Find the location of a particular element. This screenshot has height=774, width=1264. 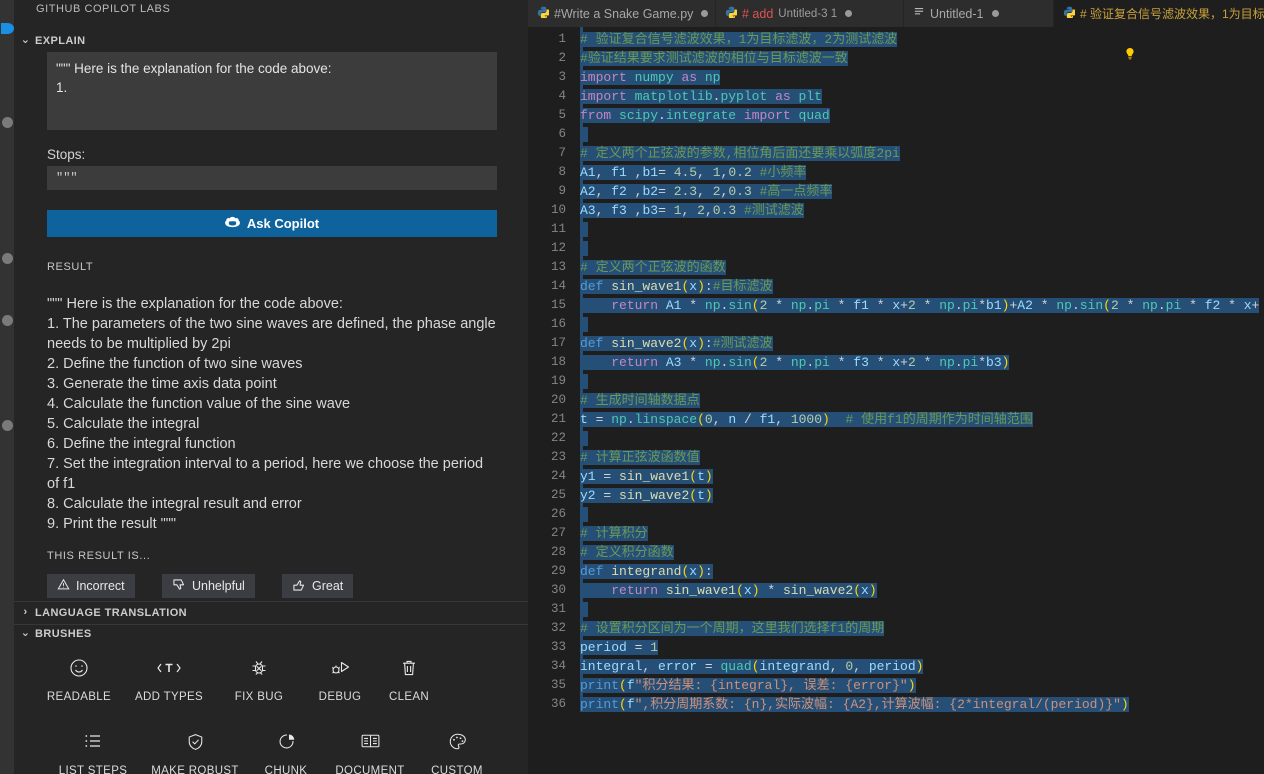

line-number: 8 is located at coordinates (562, 172).